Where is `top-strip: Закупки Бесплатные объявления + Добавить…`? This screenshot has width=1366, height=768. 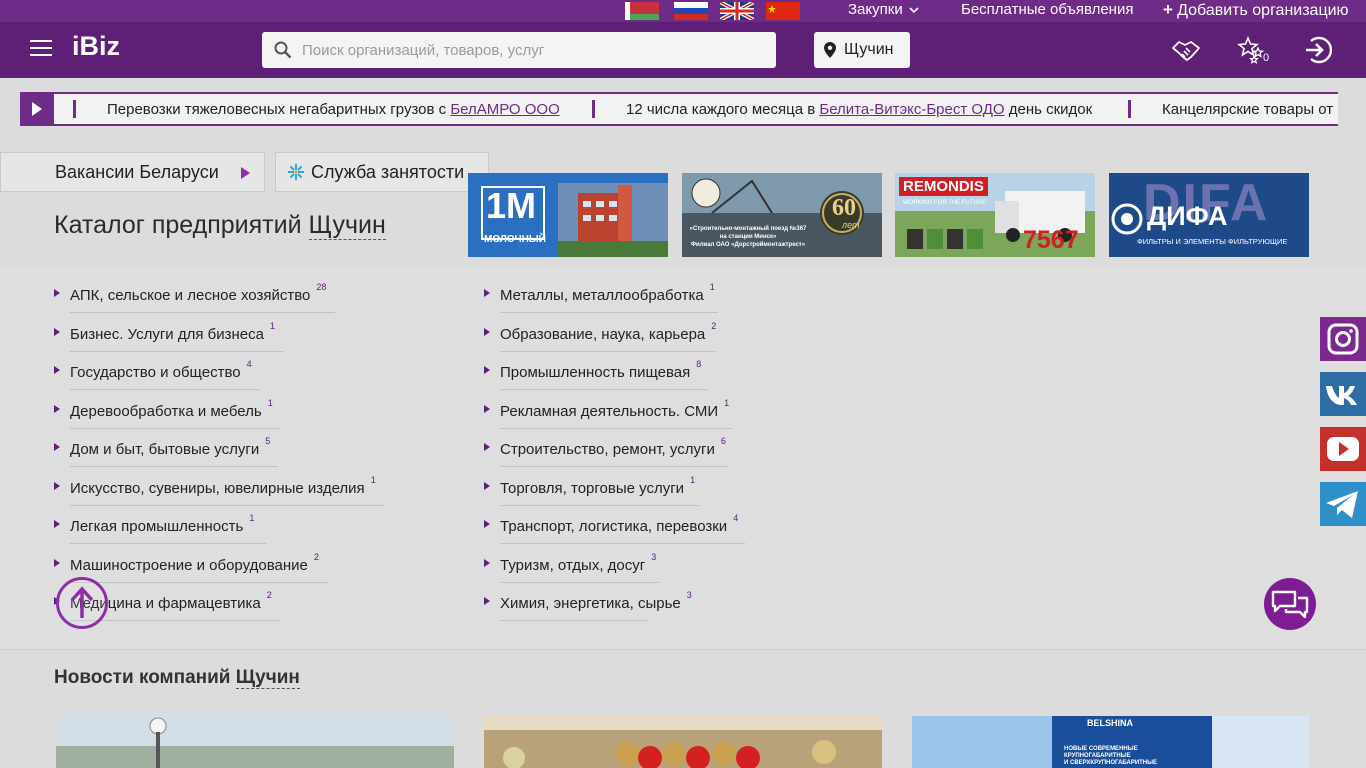 top-strip: Закупки Бесплатные объявления + Добавить… is located at coordinates (683, 11).